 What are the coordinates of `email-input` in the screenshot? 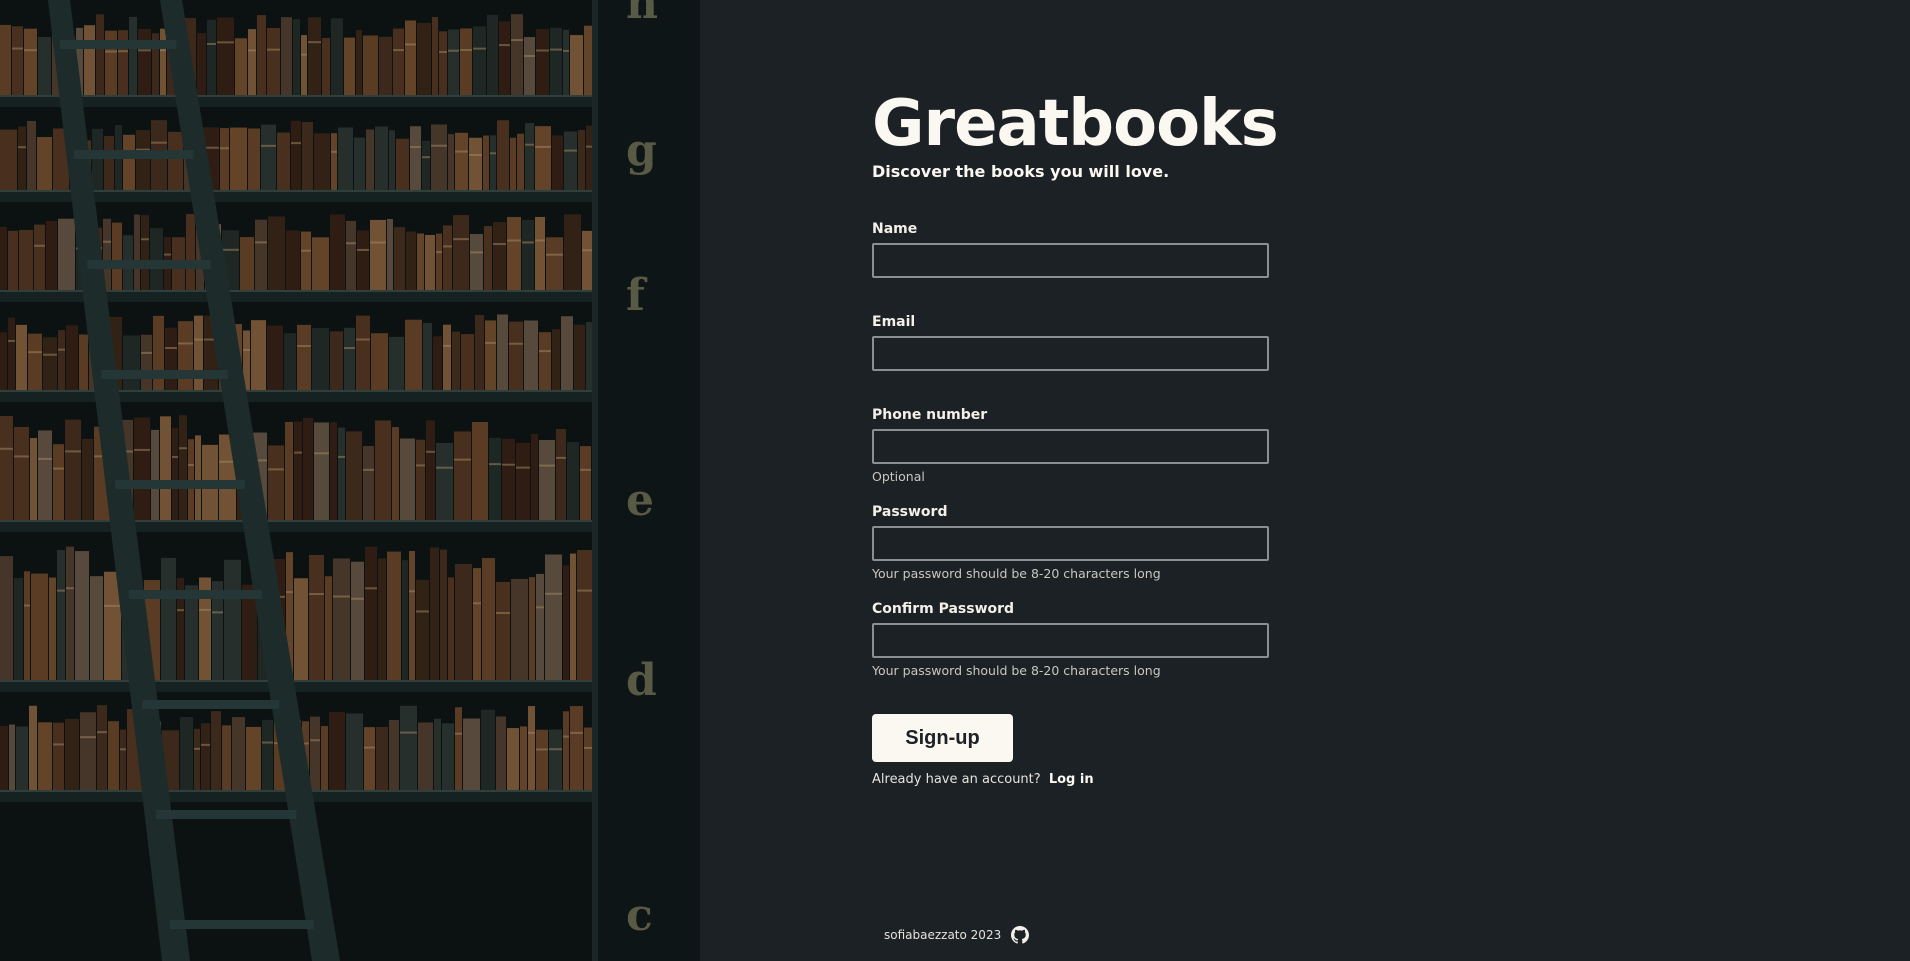 It's located at (1070, 353).